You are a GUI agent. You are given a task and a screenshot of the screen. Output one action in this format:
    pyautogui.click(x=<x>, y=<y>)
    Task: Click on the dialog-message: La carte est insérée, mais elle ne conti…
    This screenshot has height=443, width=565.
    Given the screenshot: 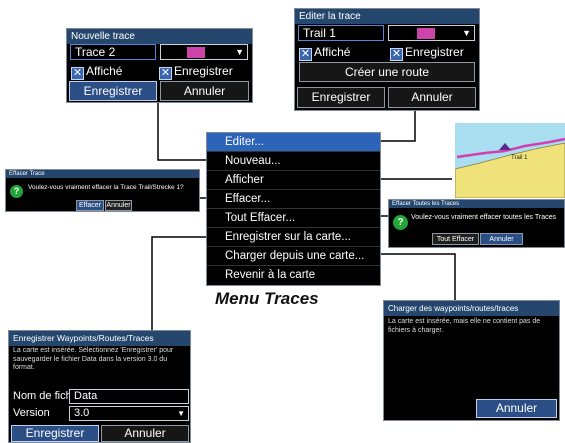 What is the action you would take?
    pyautogui.click(x=464, y=326)
    